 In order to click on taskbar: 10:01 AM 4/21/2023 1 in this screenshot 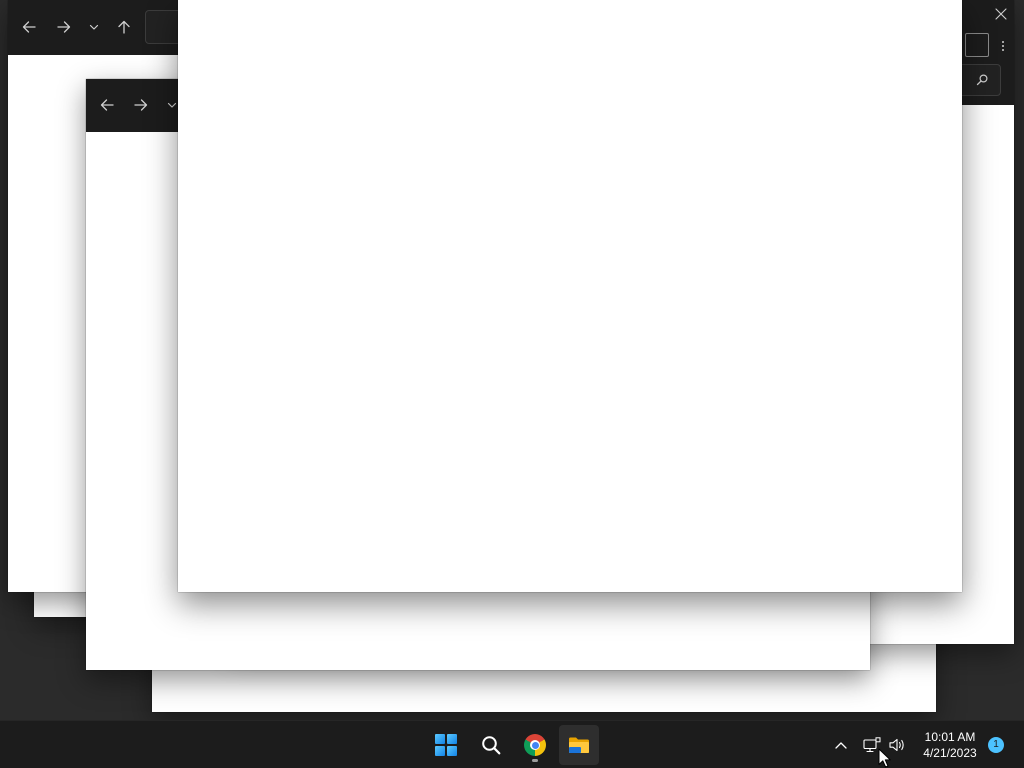, I will do `click(512, 744)`.